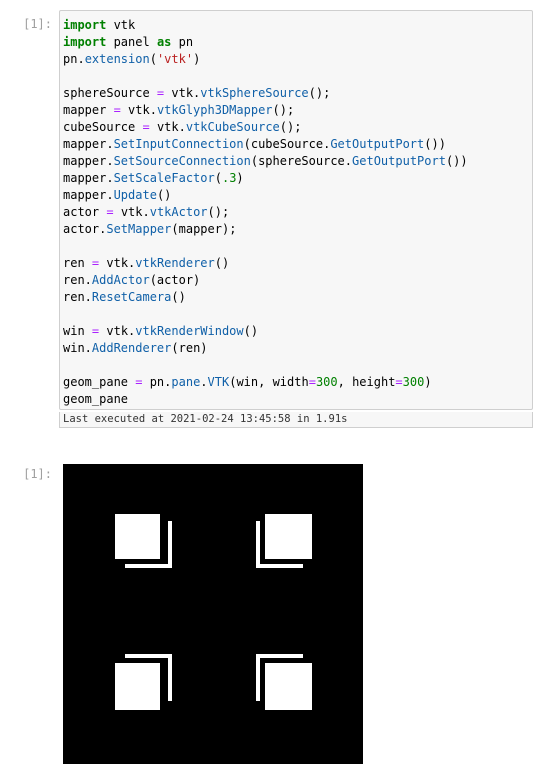  I want to click on code-token: .3, so click(229, 178).